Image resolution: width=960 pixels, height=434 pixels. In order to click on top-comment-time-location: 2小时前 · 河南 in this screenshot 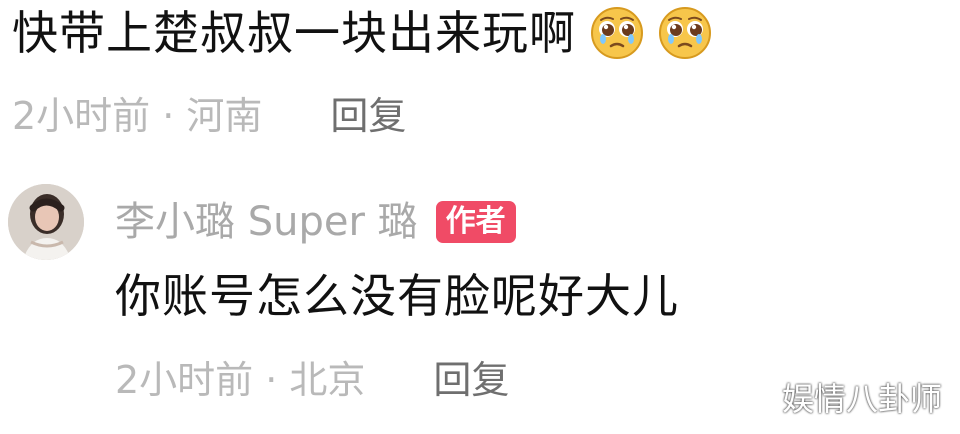, I will do `click(137, 116)`.